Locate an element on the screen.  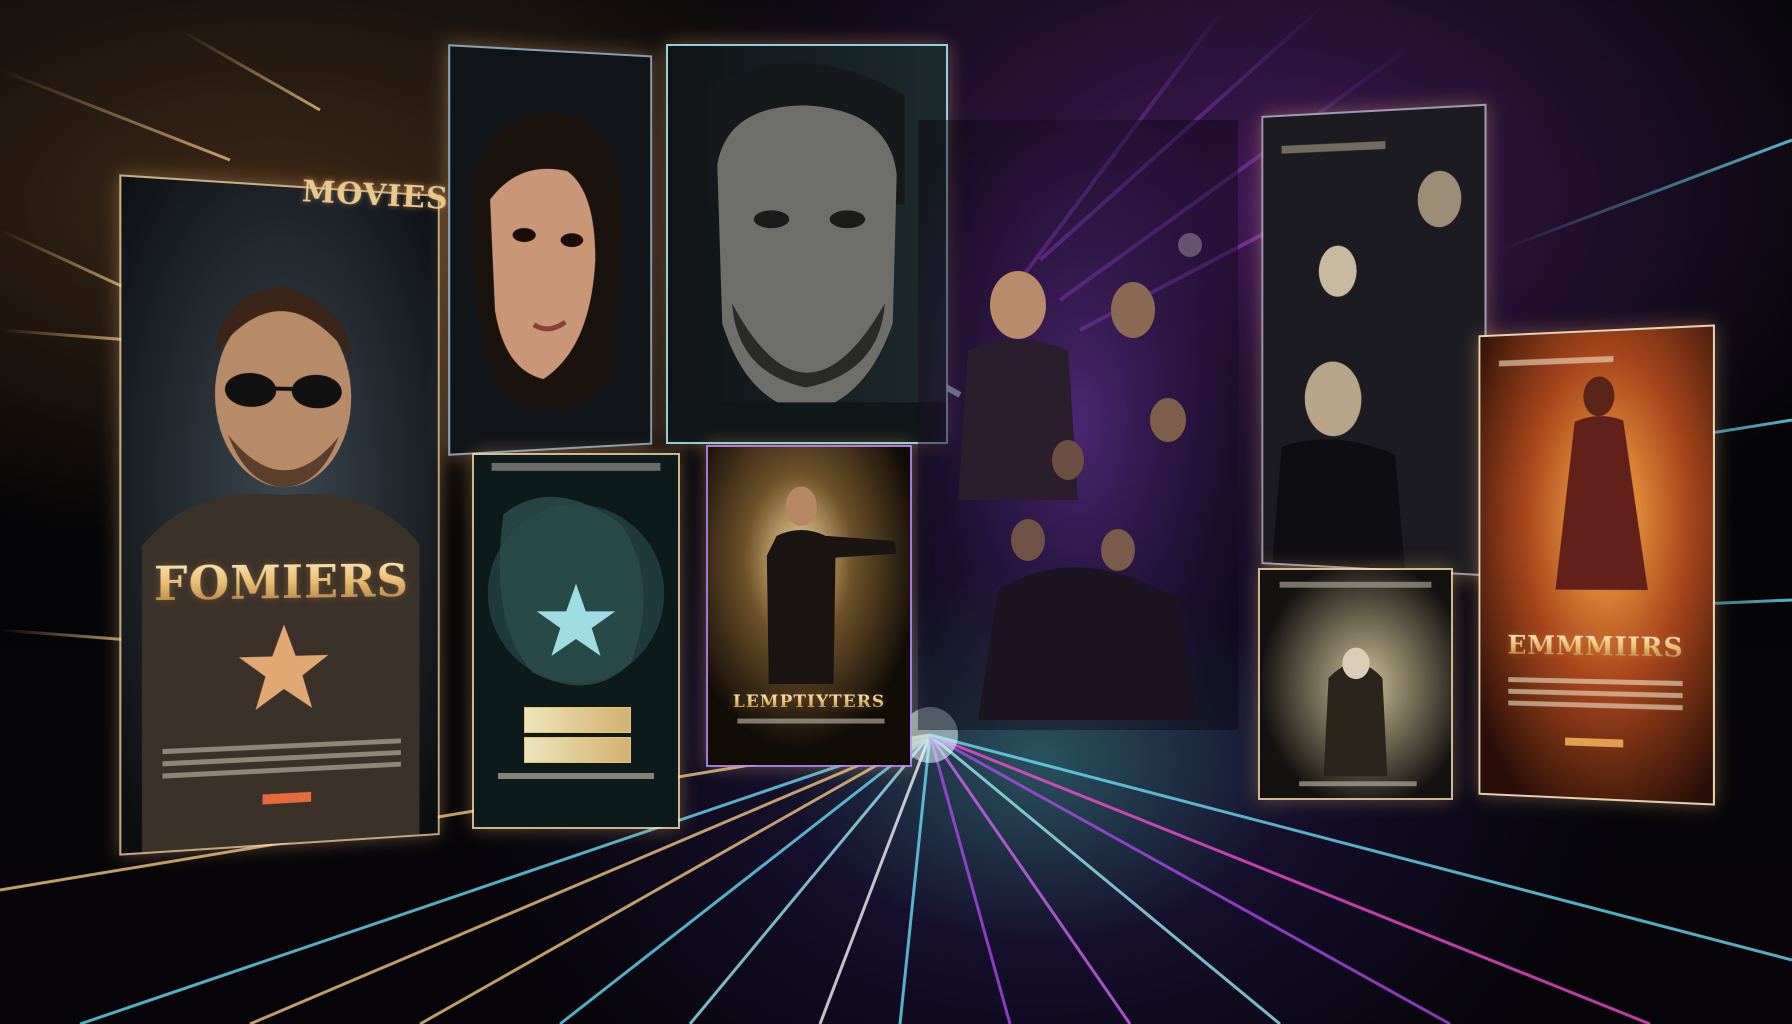
movie-poster-bearded-man is located at coordinates (807, 244).